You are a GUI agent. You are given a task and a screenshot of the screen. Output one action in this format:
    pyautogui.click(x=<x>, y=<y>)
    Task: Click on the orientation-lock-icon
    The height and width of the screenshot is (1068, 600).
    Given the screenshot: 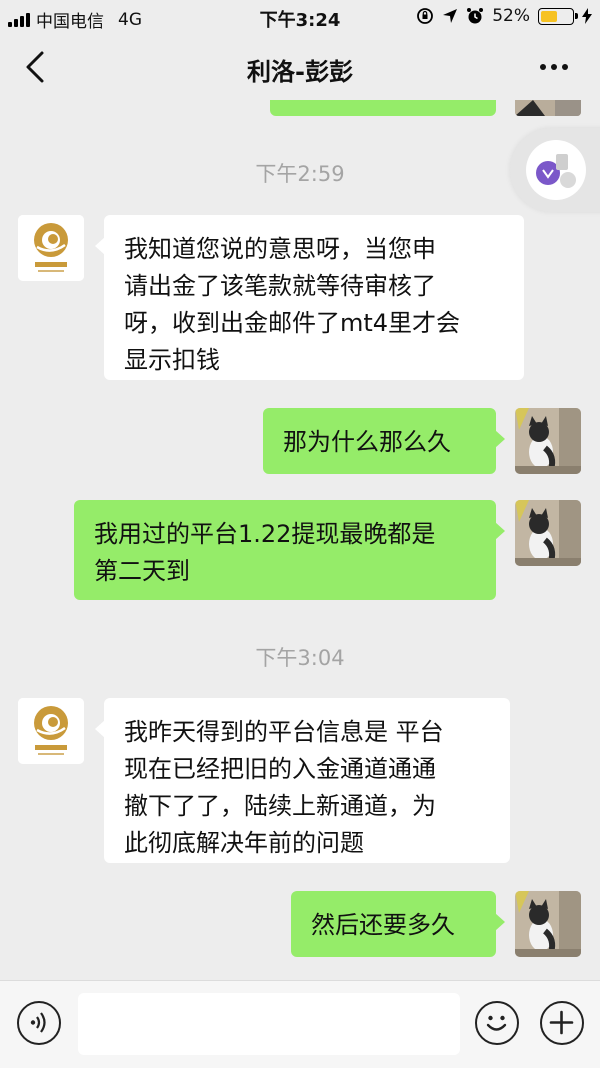 What is the action you would take?
    pyautogui.click(x=425, y=16)
    